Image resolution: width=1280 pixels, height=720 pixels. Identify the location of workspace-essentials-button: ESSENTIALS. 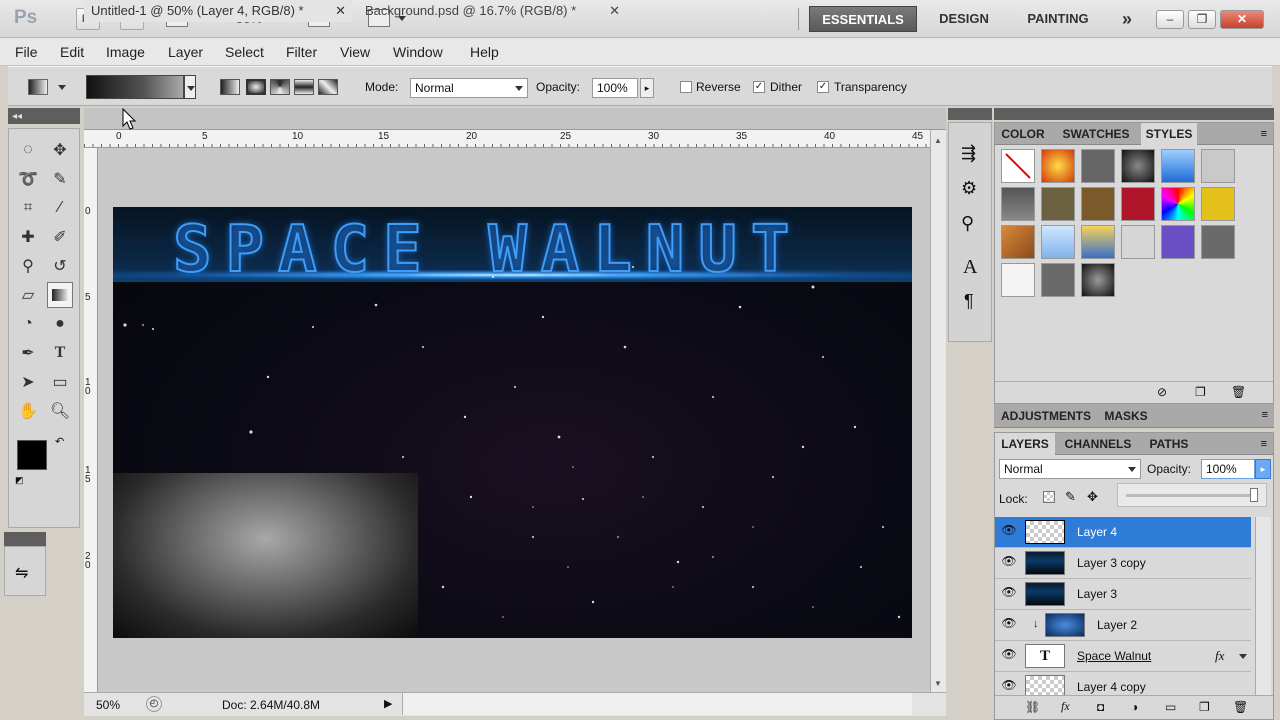
(863, 19).